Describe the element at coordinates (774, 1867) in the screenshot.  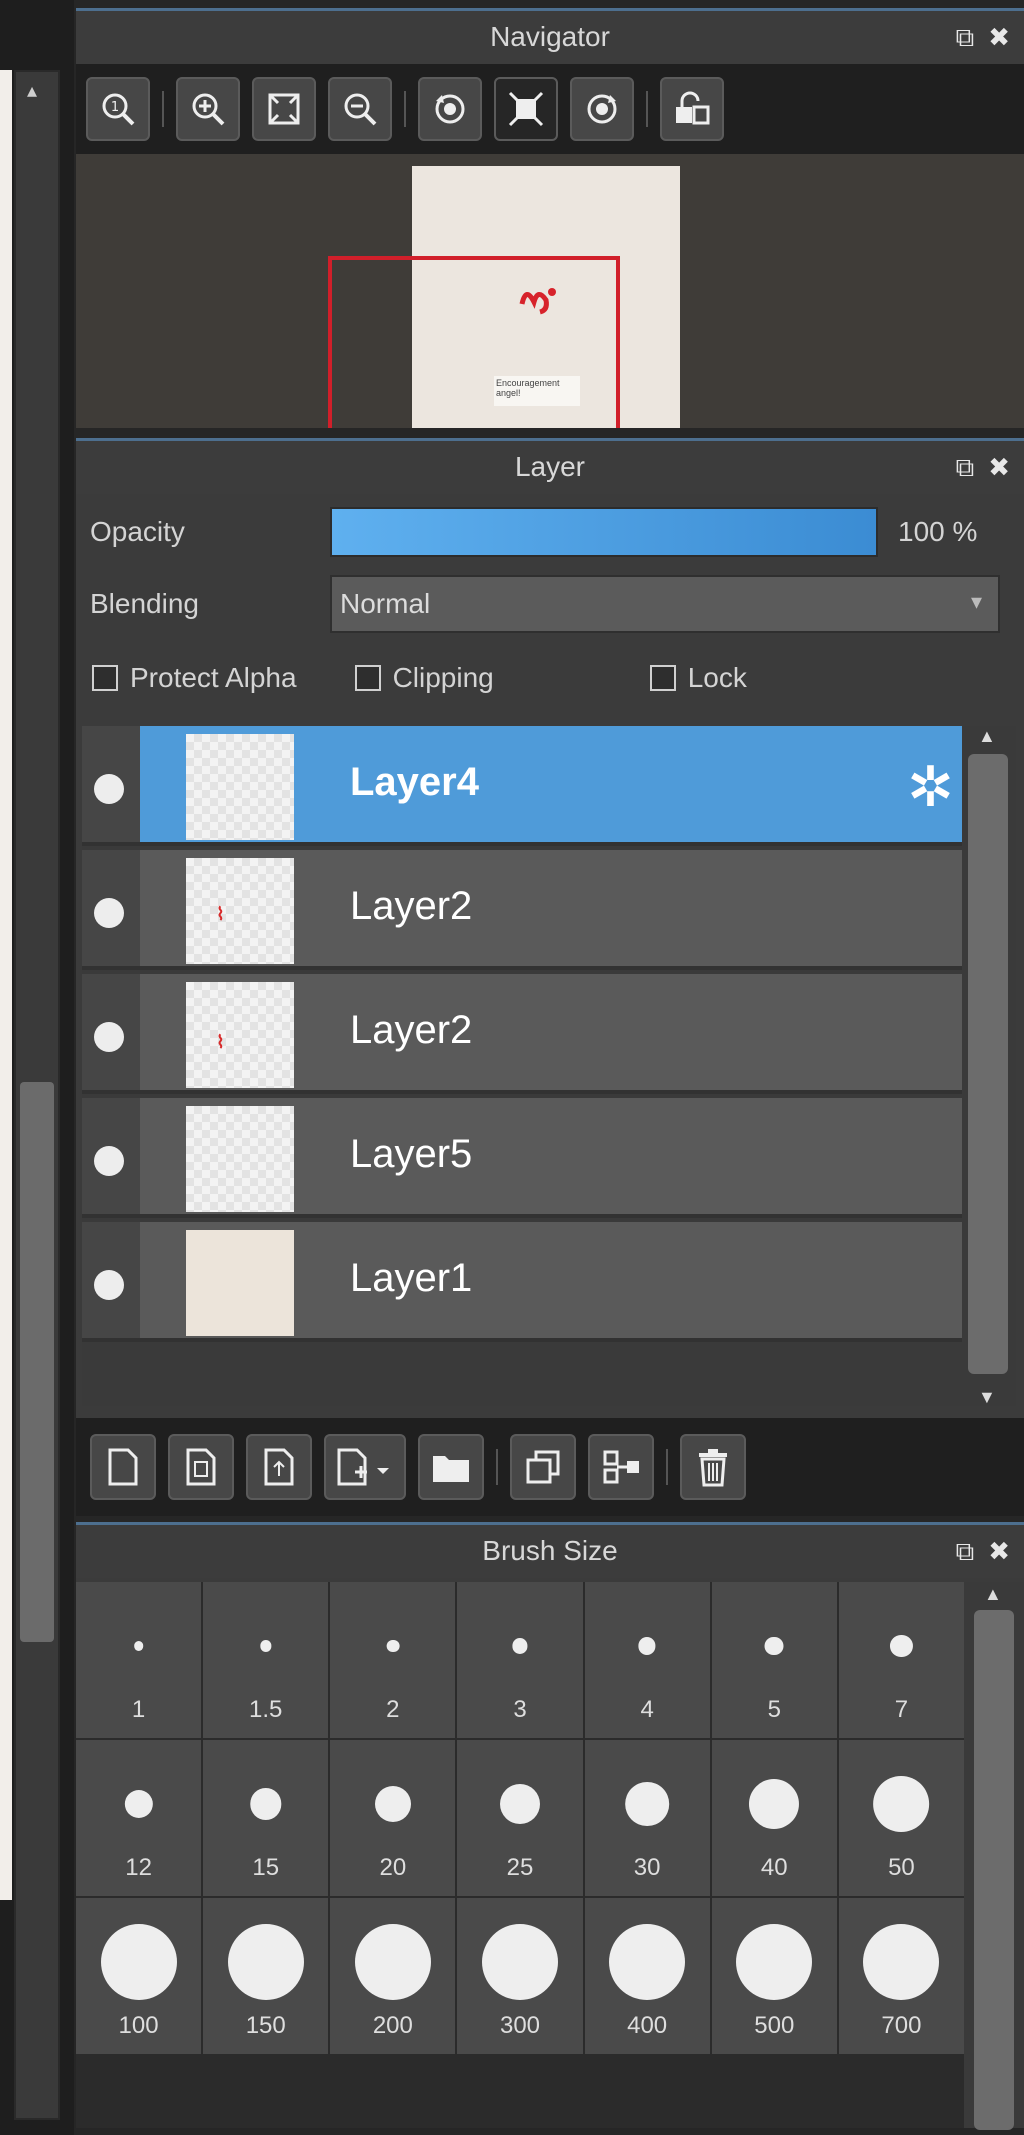
I see `brush-size-label: 40` at that location.